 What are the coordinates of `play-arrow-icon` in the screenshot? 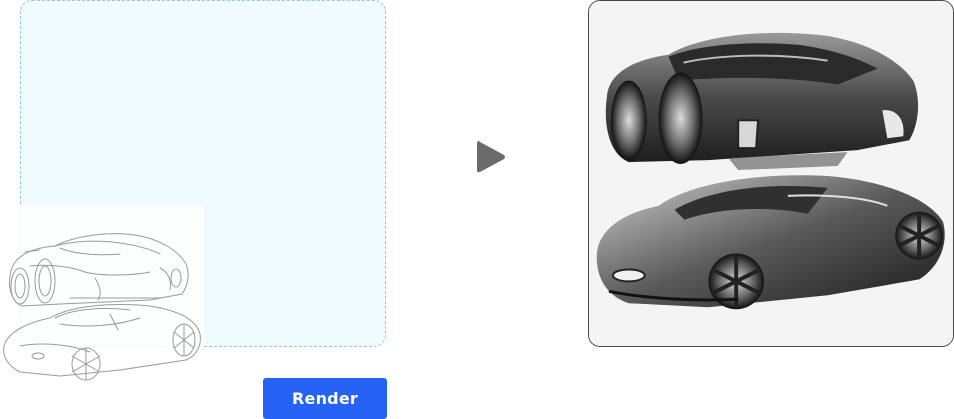 It's located at (491, 157).